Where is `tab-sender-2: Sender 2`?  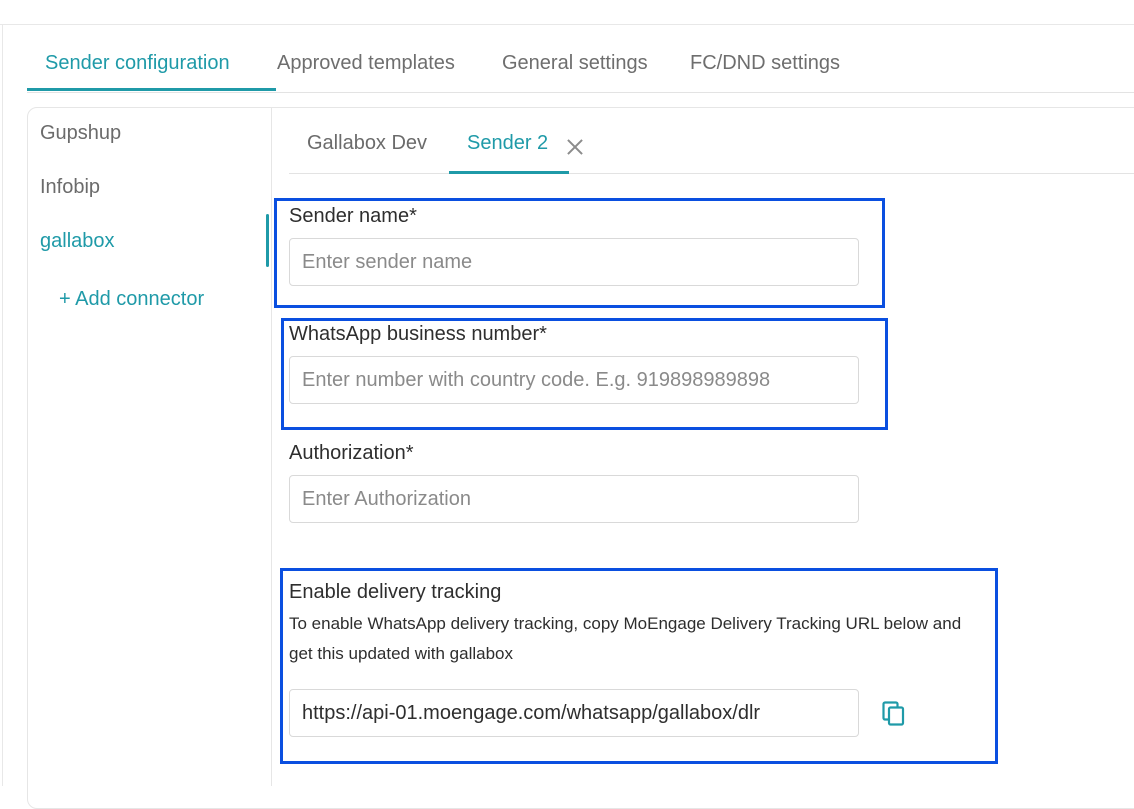 tab-sender-2: Sender 2 is located at coordinates (507, 143).